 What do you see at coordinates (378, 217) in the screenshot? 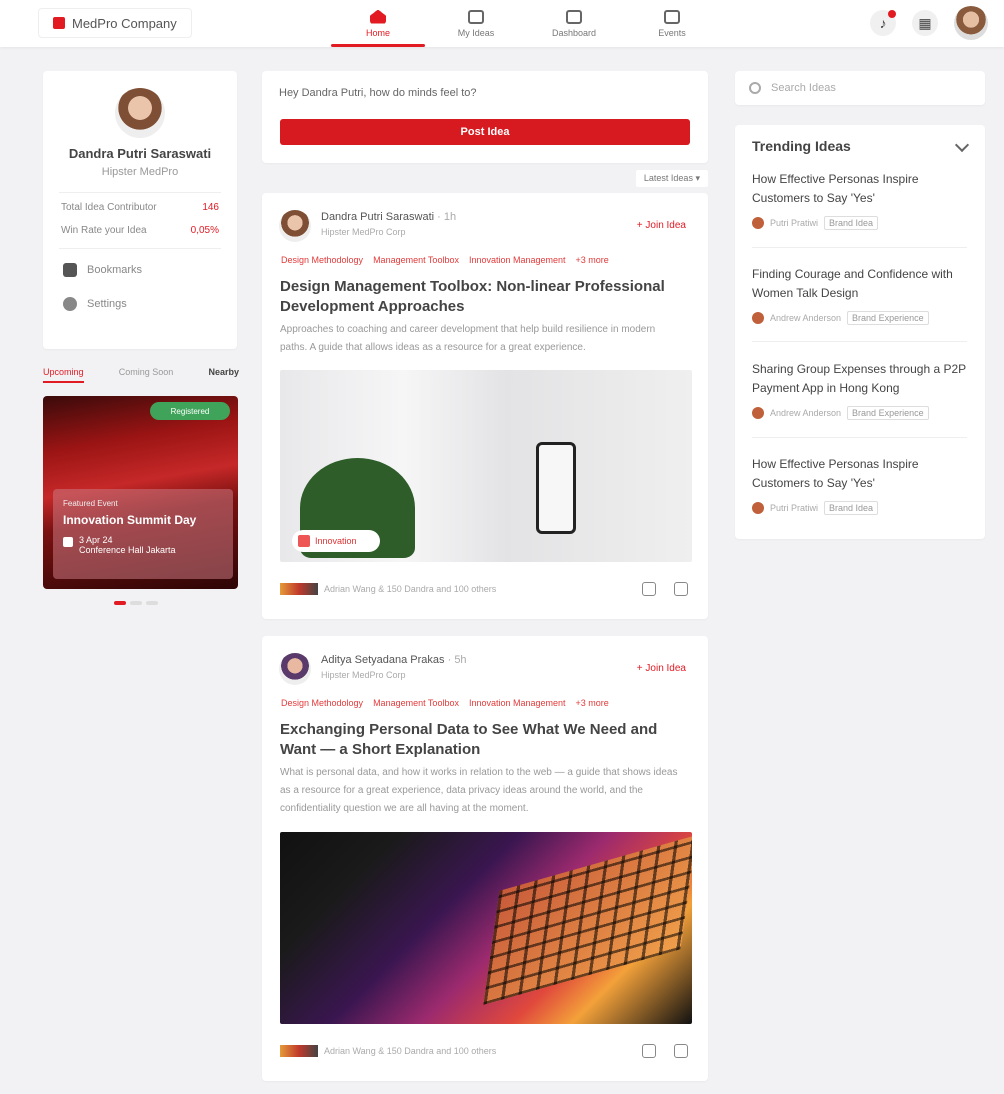
I see `author-name-text: Dandra Putri Saraswati` at bounding box center [378, 217].